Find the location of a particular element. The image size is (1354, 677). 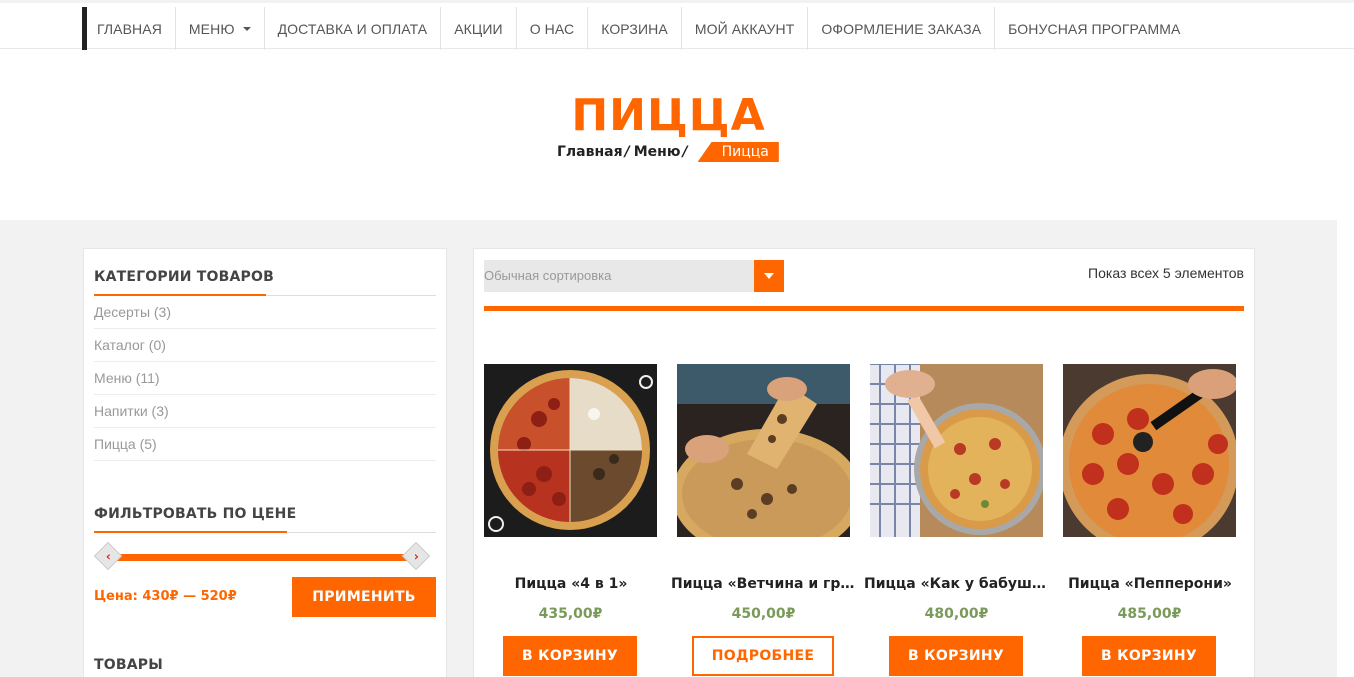

slider-handle-max: › is located at coordinates (416, 556).